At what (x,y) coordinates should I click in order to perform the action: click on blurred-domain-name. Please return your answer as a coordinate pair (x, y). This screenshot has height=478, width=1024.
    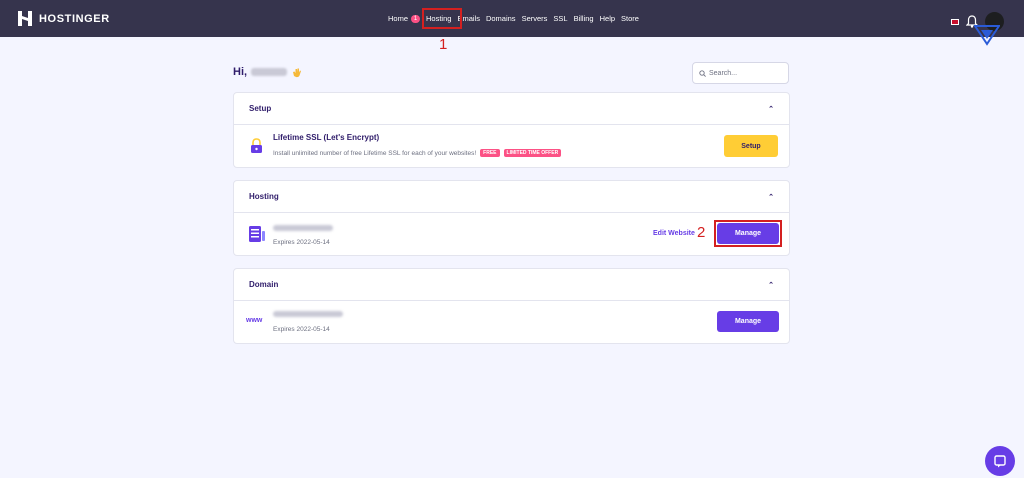
    Looking at the image, I should click on (308, 314).